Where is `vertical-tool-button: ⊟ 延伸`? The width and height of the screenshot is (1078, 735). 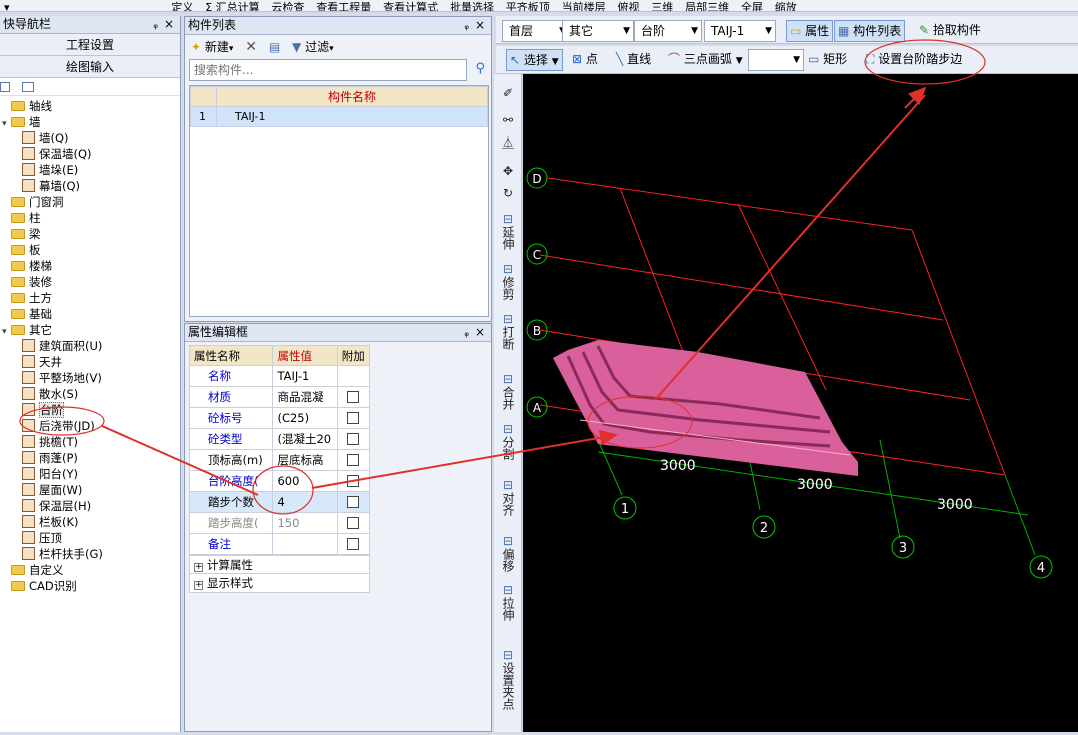
vertical-tool-button: ⊟ 延伸 is located at coordinates (508, 231).